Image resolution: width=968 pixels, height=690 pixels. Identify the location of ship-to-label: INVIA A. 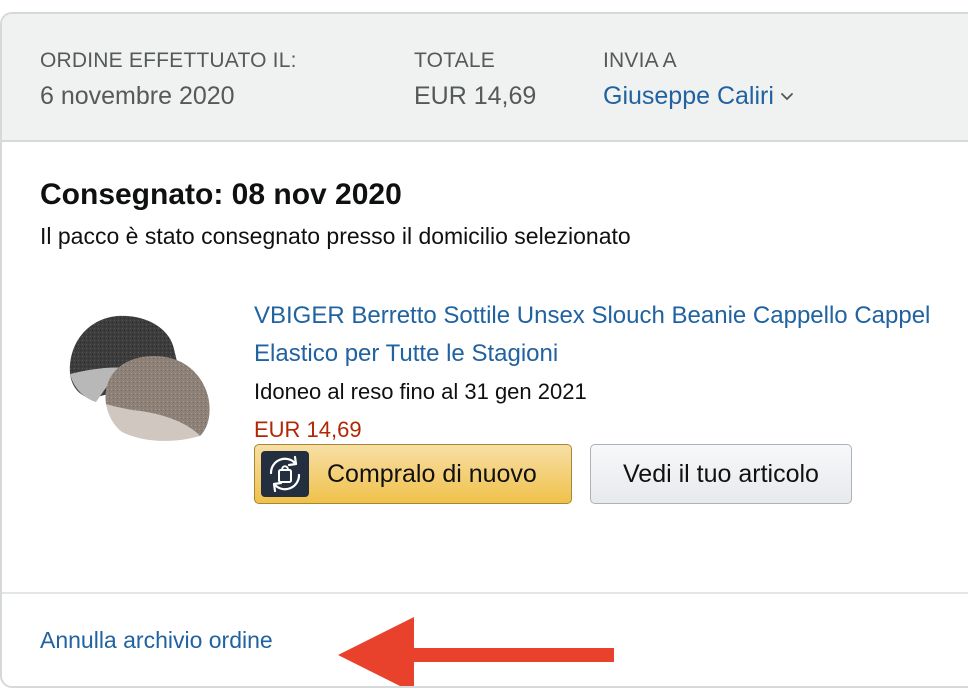
(640, 60).